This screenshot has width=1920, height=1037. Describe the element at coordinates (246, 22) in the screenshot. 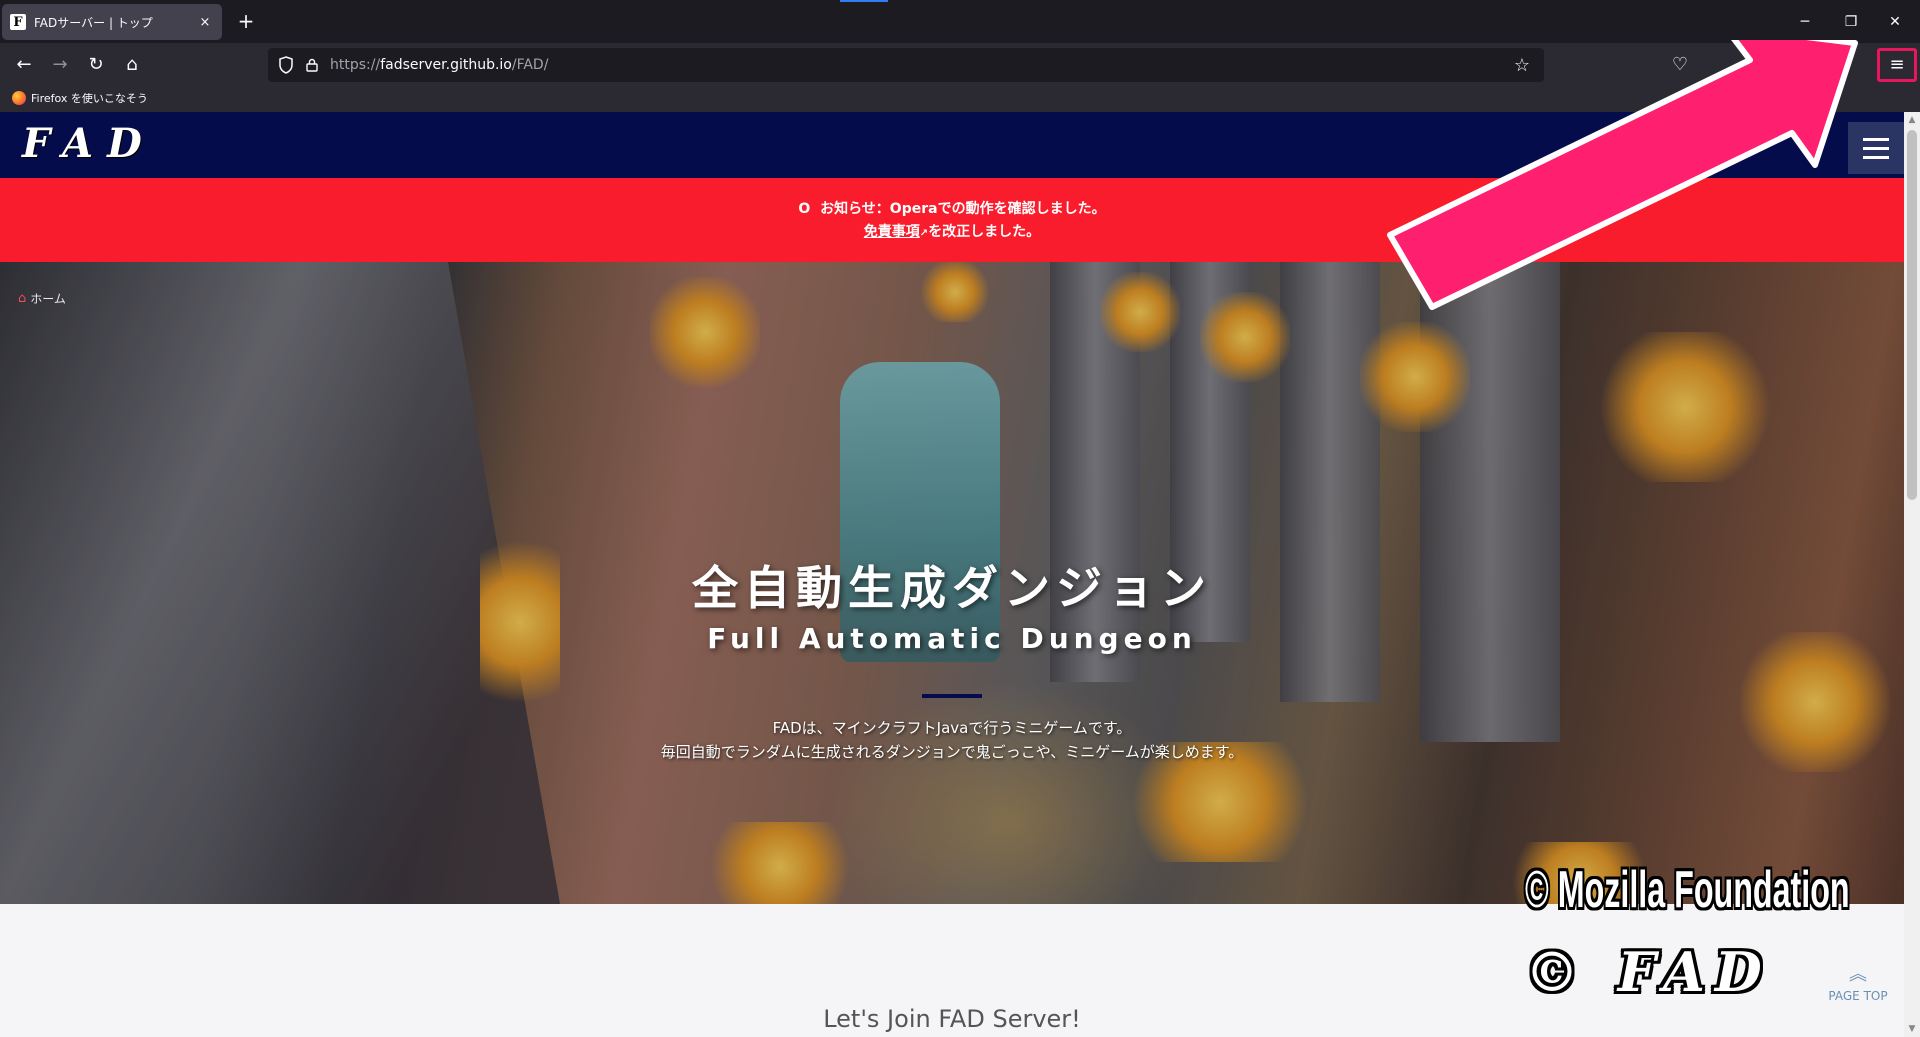

I see `new-tab-button: +` at that location.